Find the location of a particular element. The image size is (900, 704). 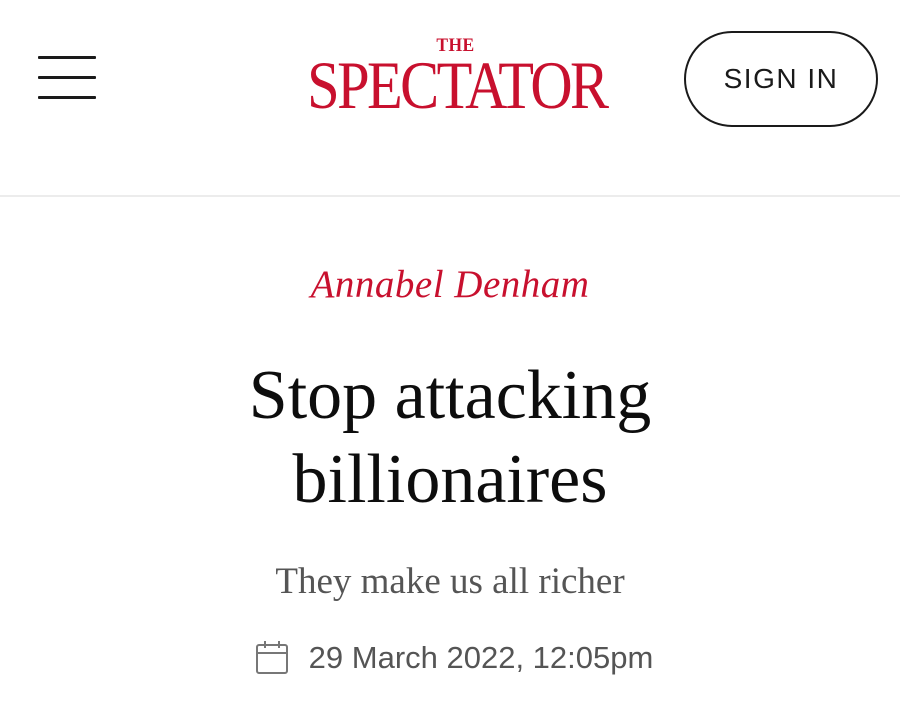

hamburger-menu-icon is located at coordinates (68, 80).